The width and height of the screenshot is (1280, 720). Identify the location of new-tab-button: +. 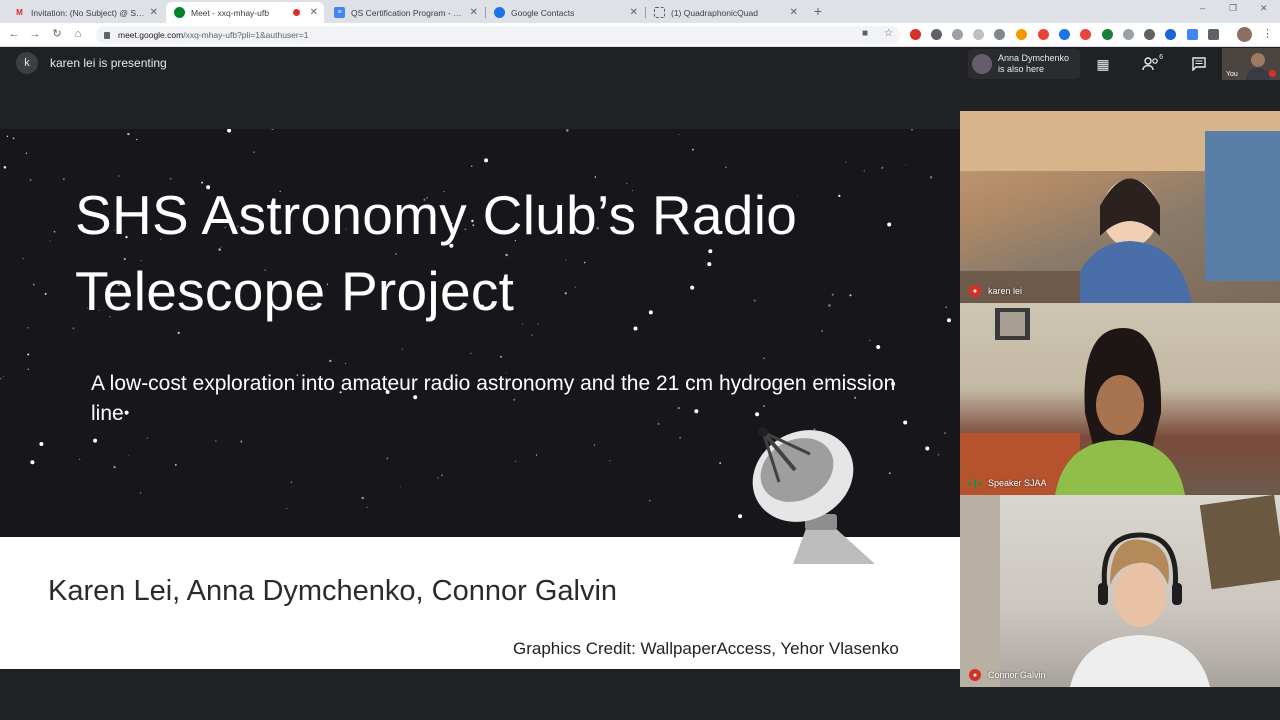
(818, 11).